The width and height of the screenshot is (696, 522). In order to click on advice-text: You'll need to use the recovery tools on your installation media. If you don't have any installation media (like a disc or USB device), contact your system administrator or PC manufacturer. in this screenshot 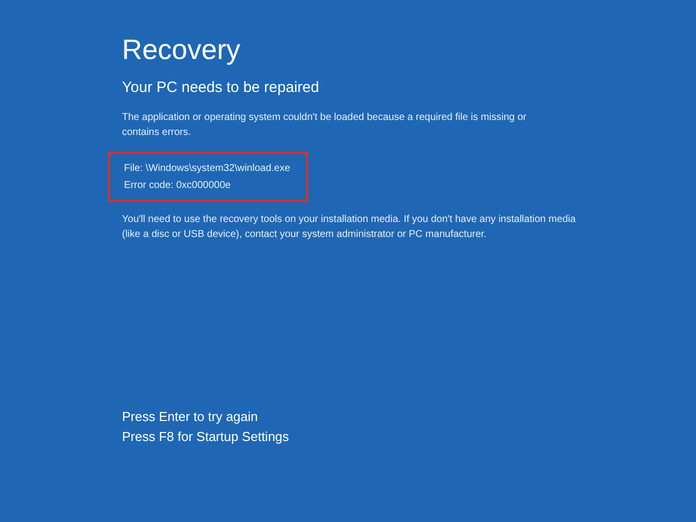, I will do `click(349, 227)`.